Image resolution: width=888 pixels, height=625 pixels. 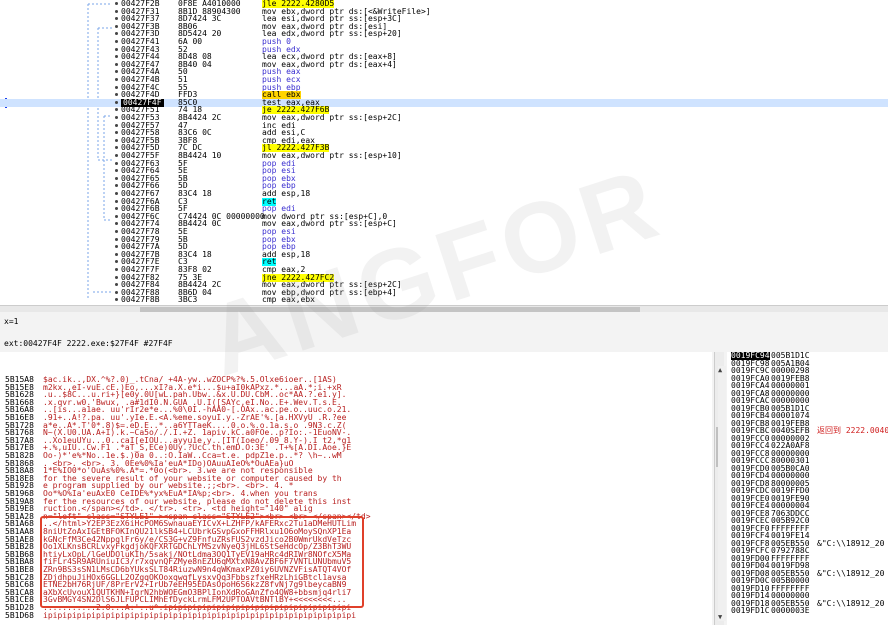 I want to click on highlight-box, so click(x=202, y=562).